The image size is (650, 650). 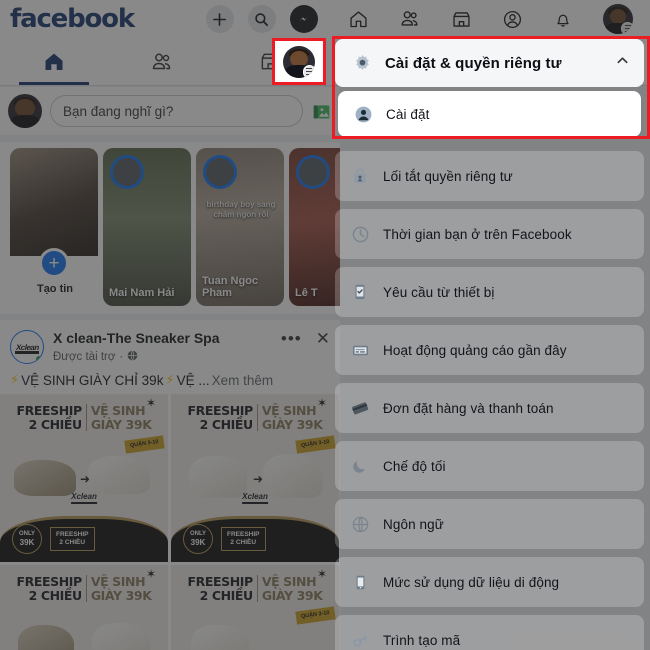 I want to click on status-composer: Bạn đang nghĩ gì?, so click(x=170, y=111).